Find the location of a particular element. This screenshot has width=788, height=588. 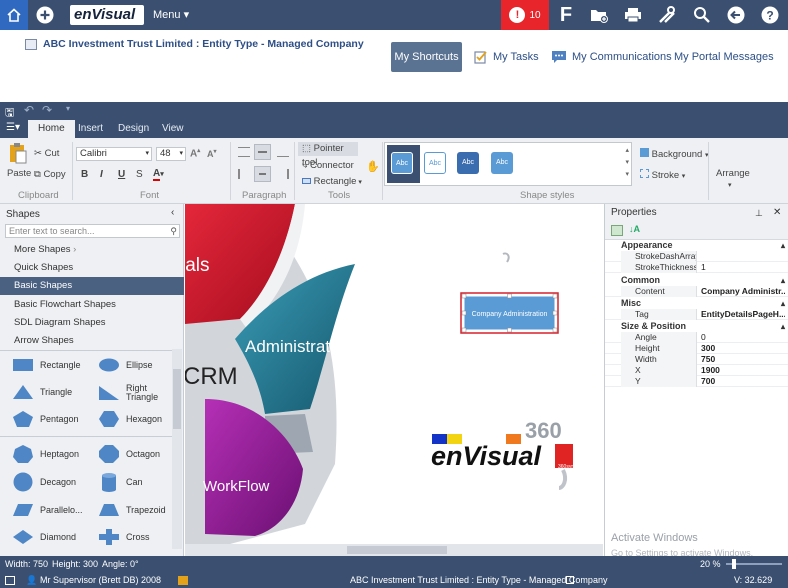

tab-insert: Insert is located at coordinates (90, 129).